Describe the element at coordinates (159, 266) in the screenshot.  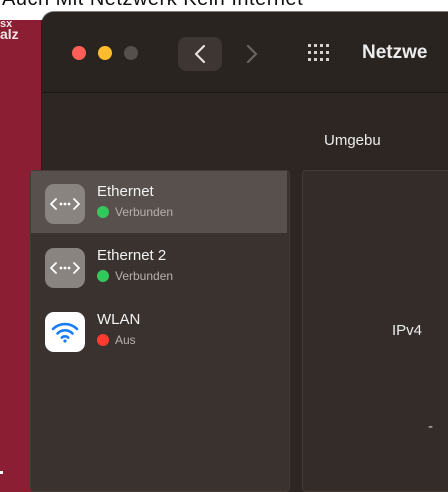
I see `service-item-ethernet-2: Ethernet 2 Verbunden` at that location.